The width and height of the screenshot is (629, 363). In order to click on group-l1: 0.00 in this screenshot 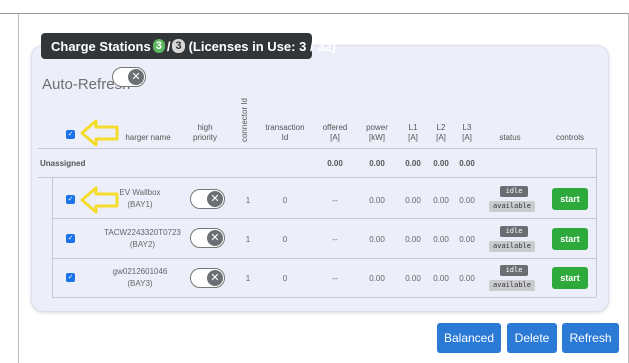, I will do `click(413, 163)`.